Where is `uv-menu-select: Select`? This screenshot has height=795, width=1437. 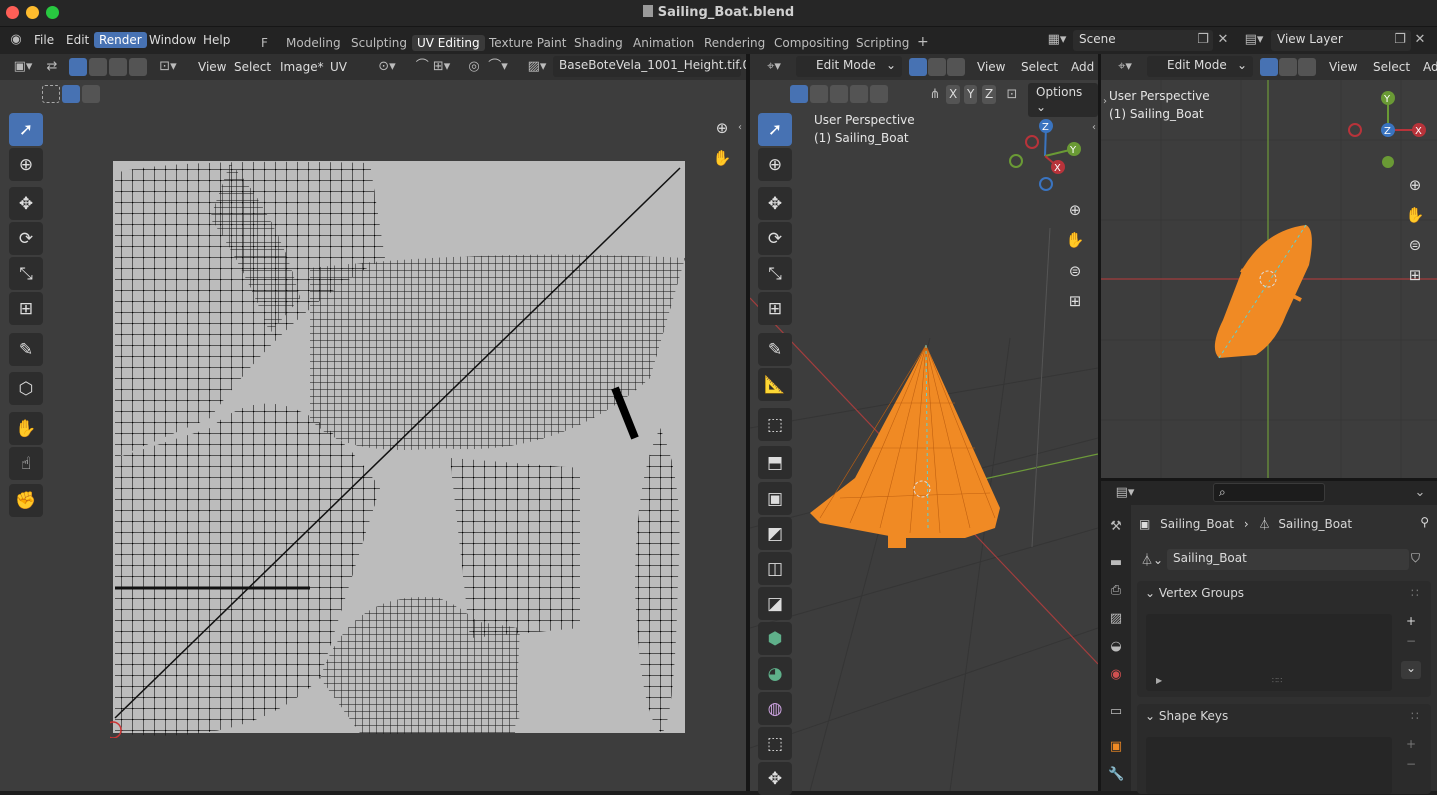
uv-menu-select: Select is located at coordinates (252, 67).